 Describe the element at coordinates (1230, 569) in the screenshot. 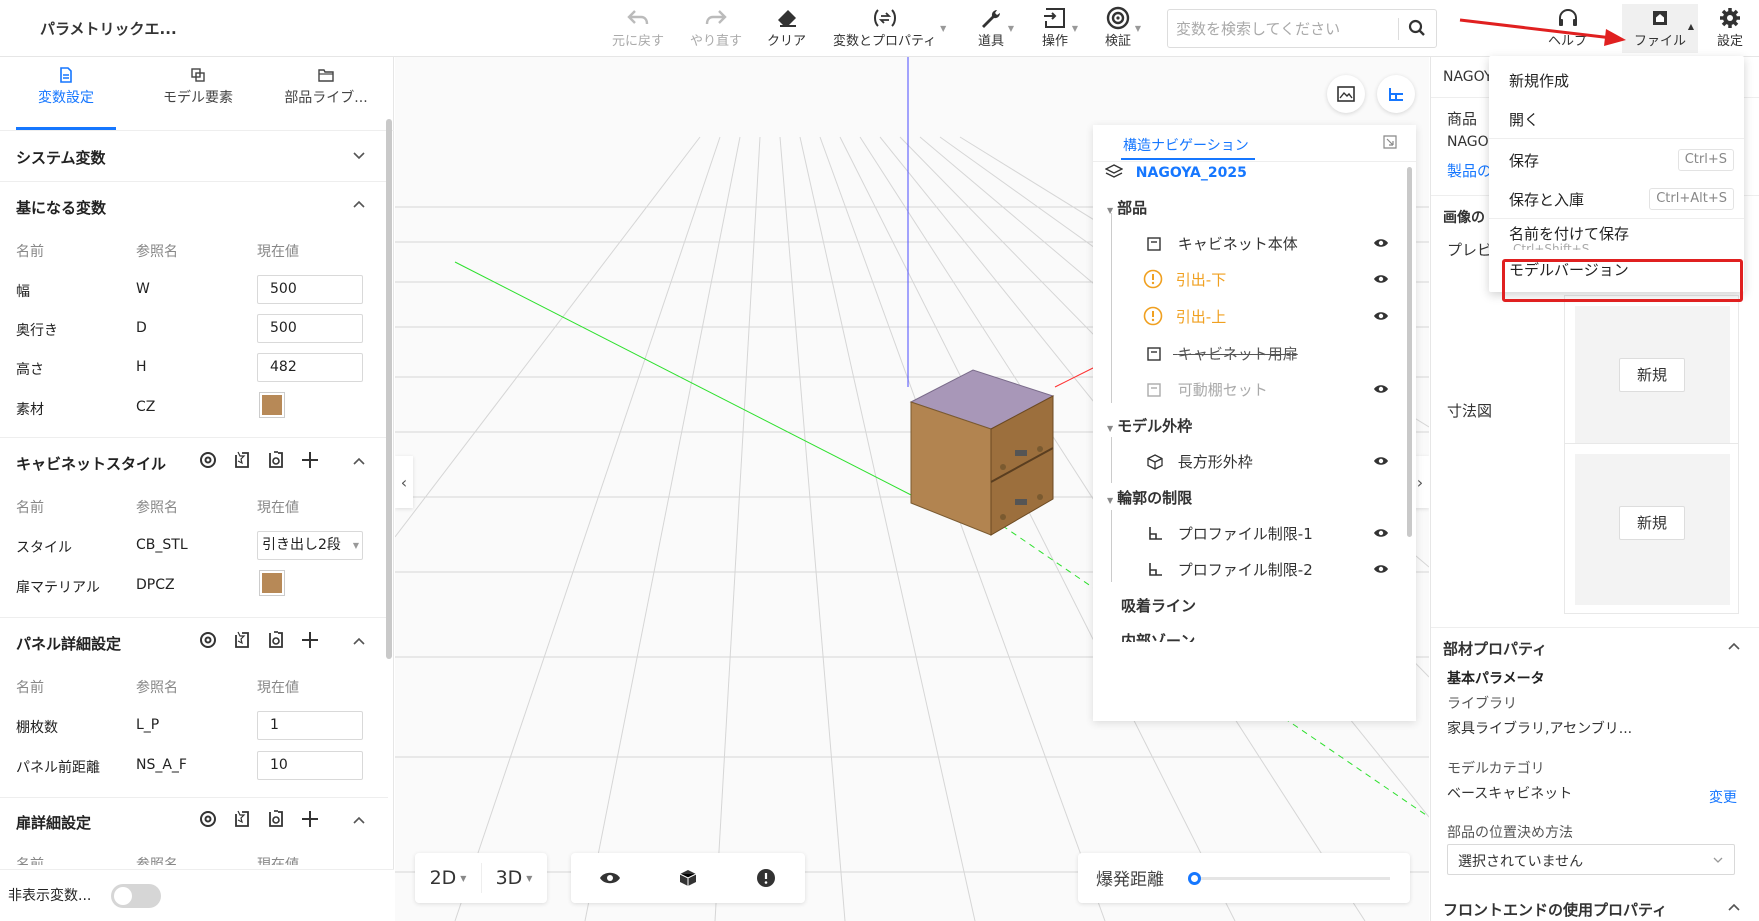

I see `tree-item-profile-2: プロファイル制限-2` at that location.